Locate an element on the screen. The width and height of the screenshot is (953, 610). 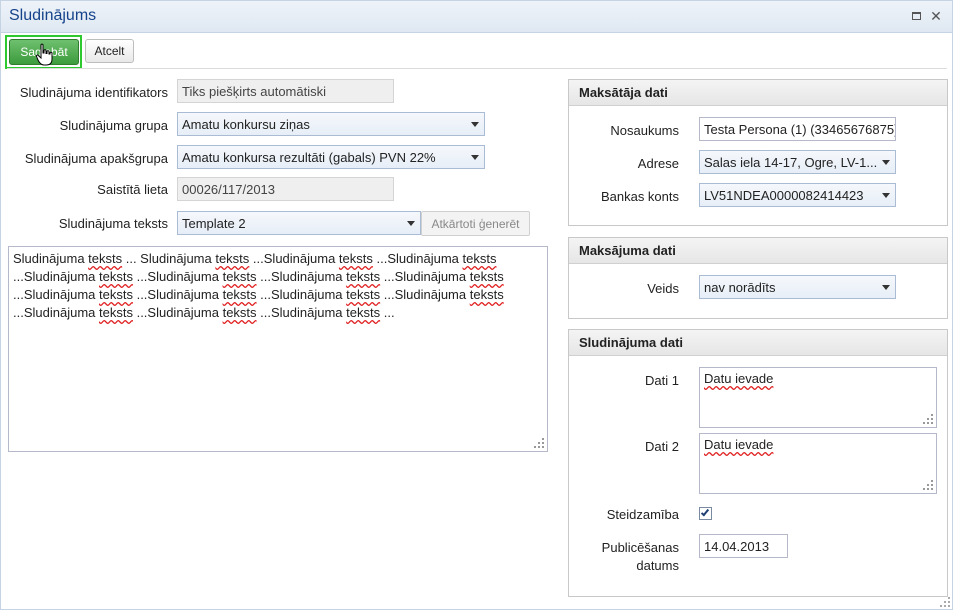
identifier-label: Sludinājuma identifikators is located at coordinates (93, 92).